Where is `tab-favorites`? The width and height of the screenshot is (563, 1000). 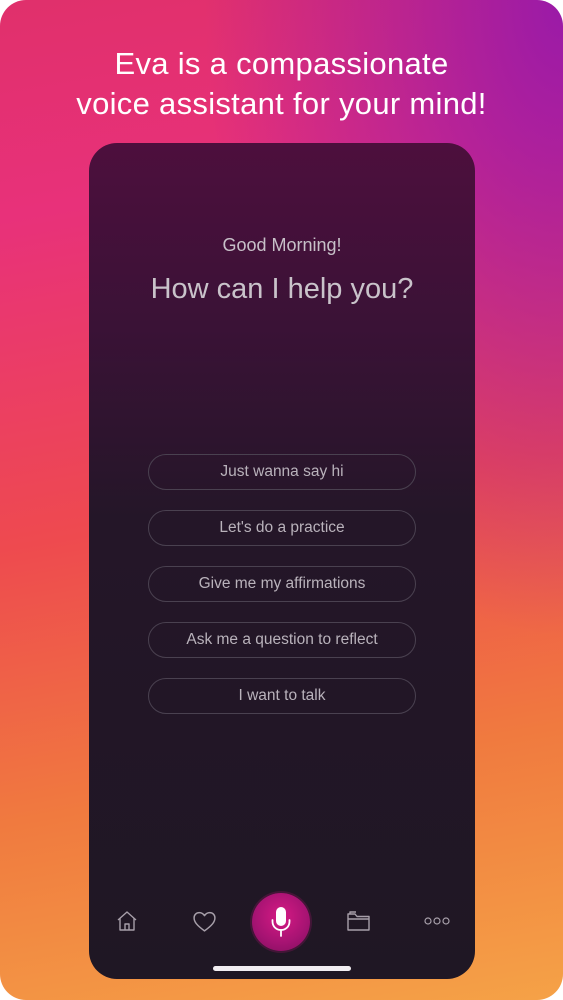
tab-favorites is located at coordinates (204, 921).